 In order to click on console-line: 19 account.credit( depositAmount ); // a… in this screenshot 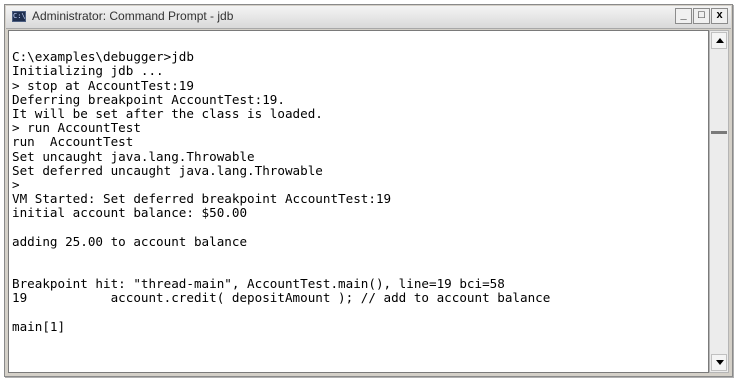, I will do `click(281, 298)`.